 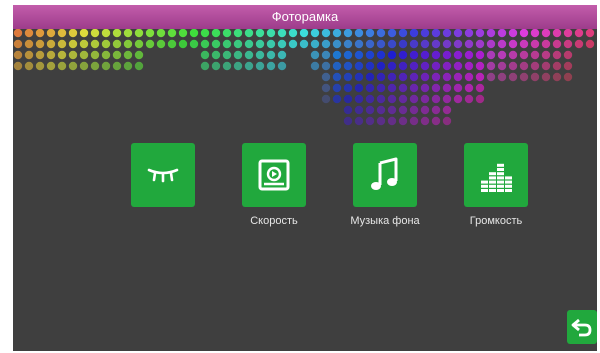 I want to click on back-button, so click(x=582, y=327).